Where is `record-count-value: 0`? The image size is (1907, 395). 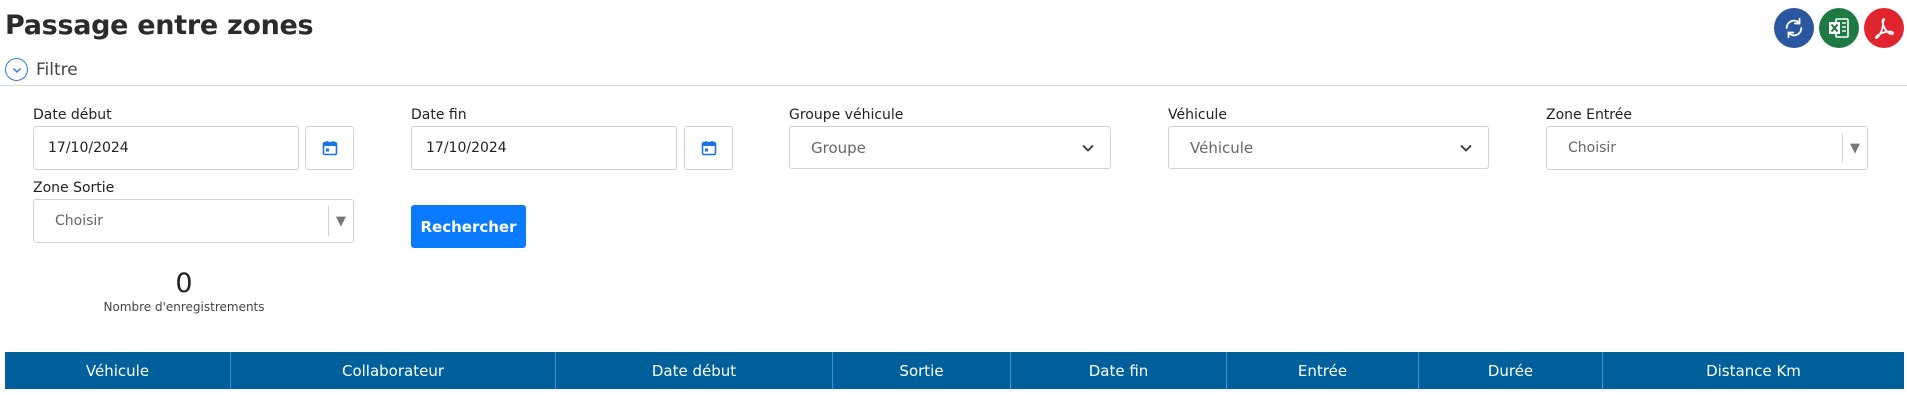 record-count-value: 0 is located at coordinates (184, 283).